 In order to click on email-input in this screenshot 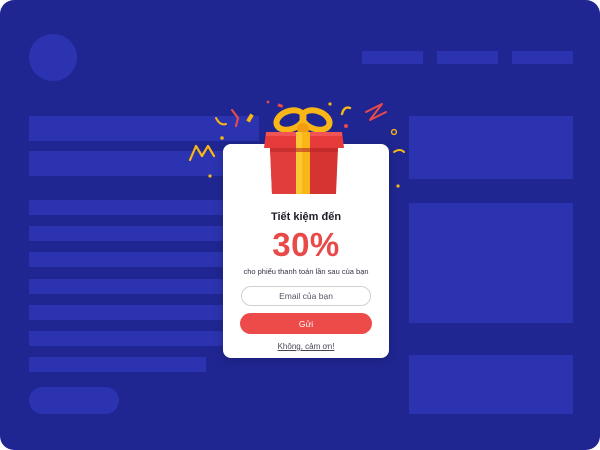, I will do `click(306, 296)`.